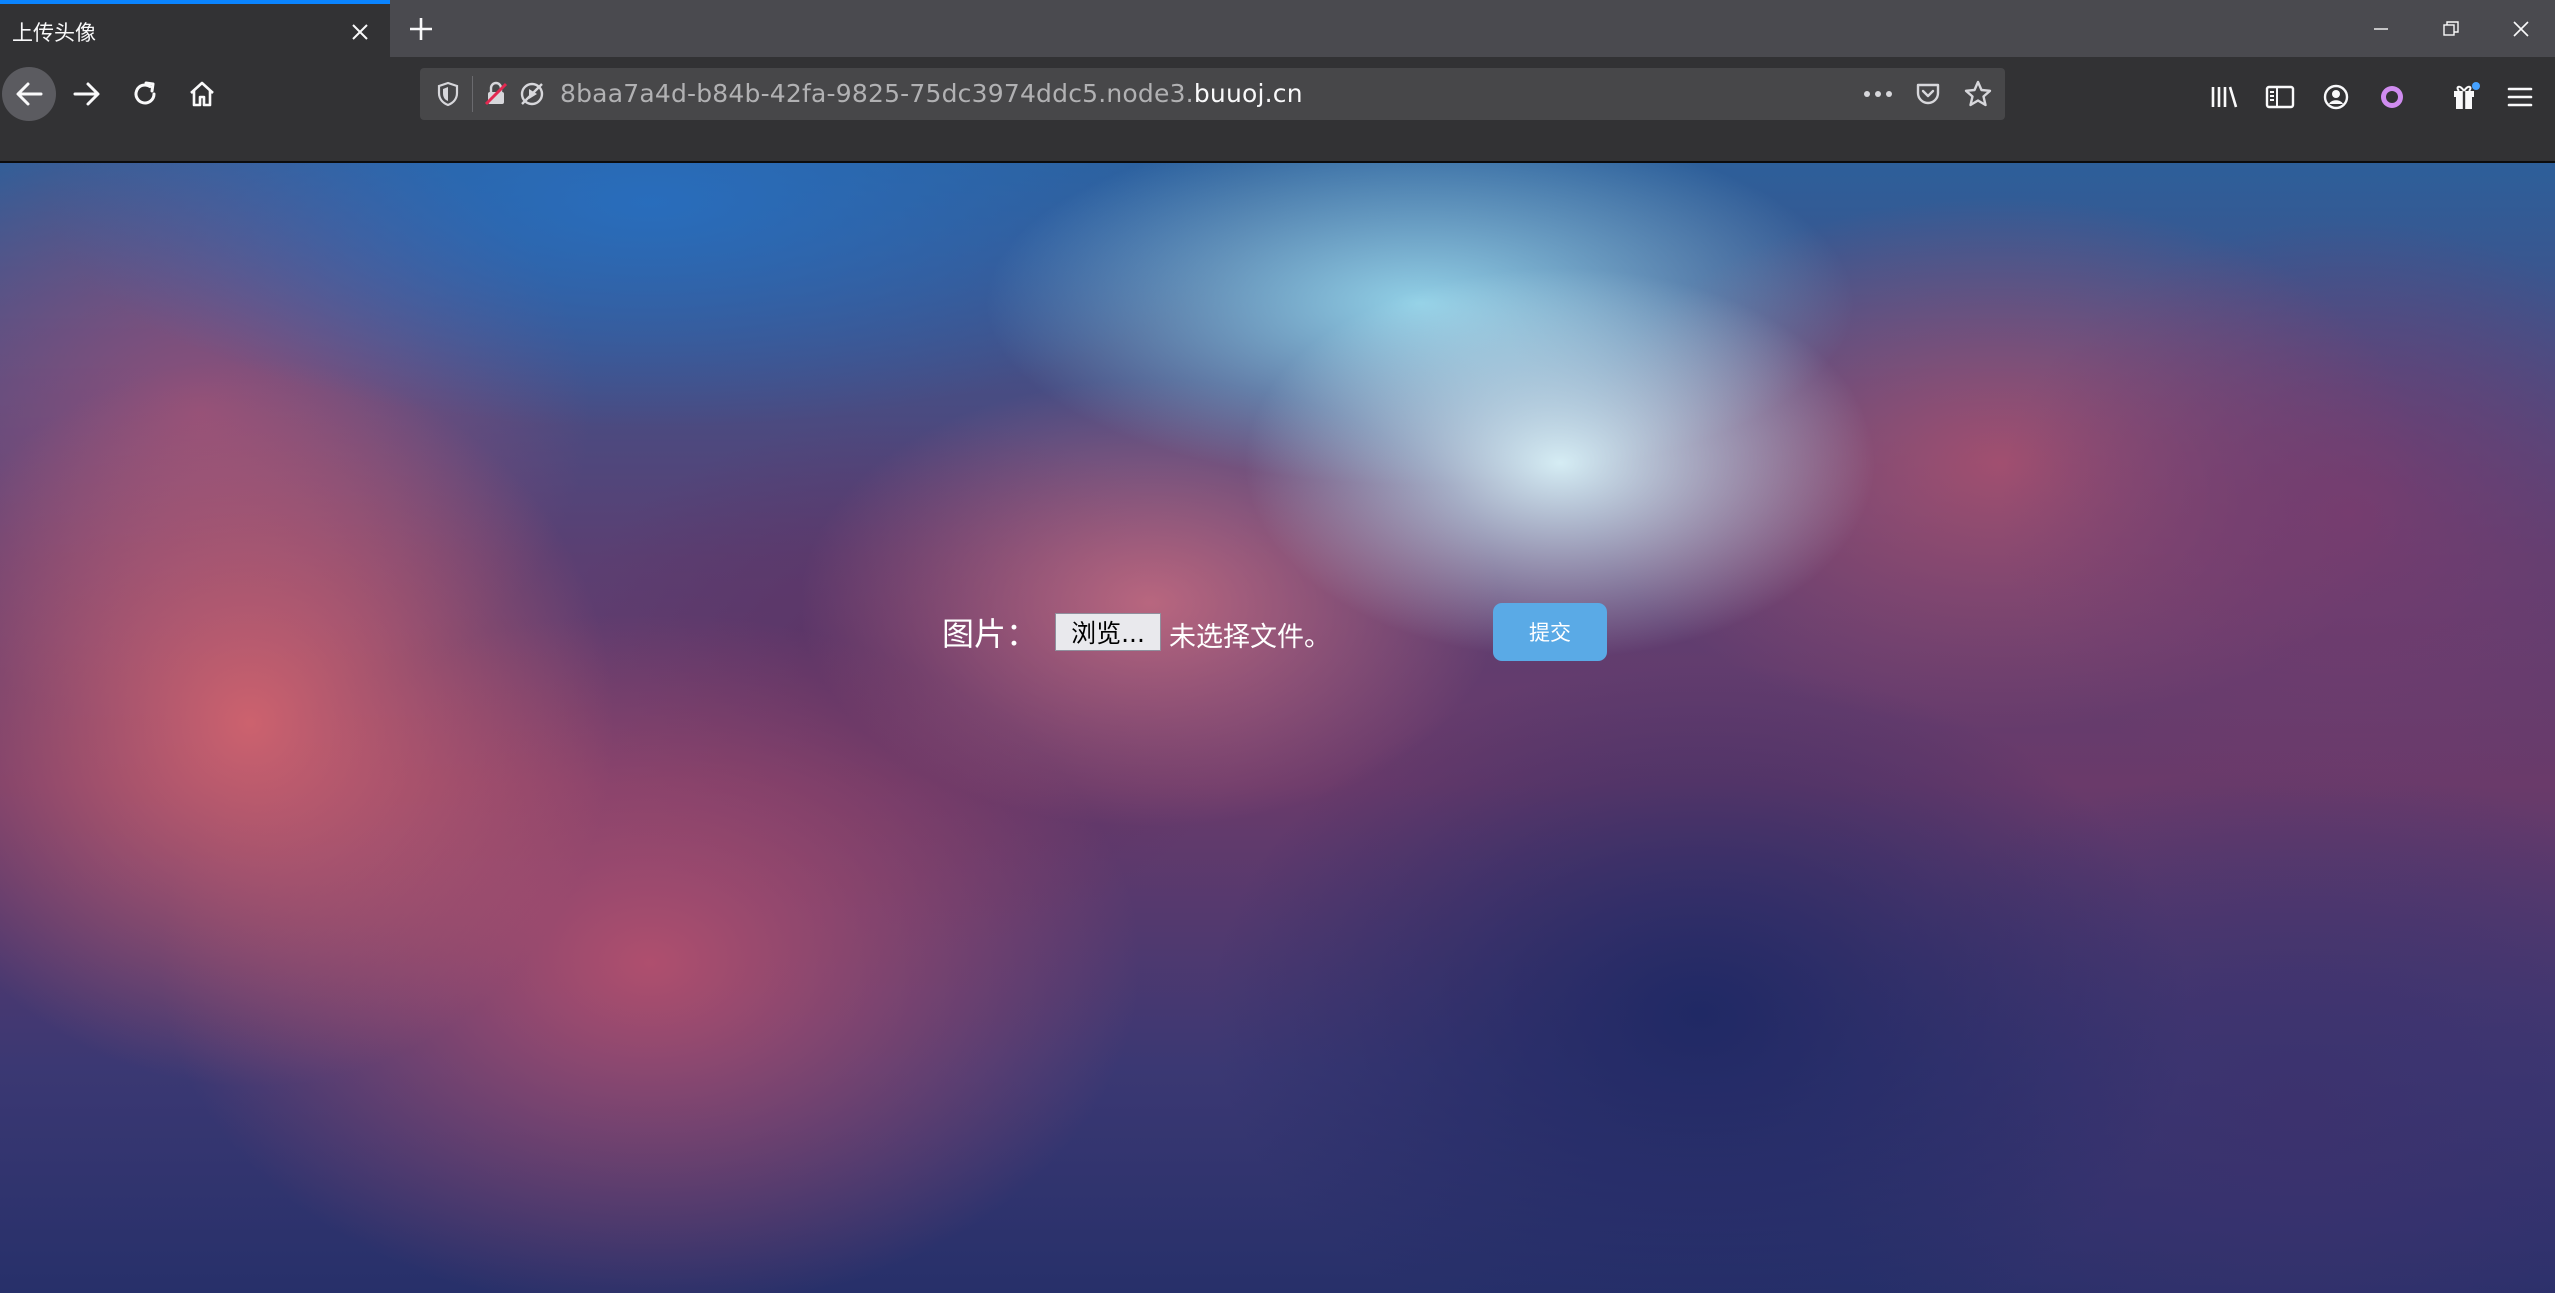 Image resolution: width=2555 pixels, height=1293 pixels. Describe the element at coordinates (87, 94) in the screenshot. I see `forward-icon` at that location.